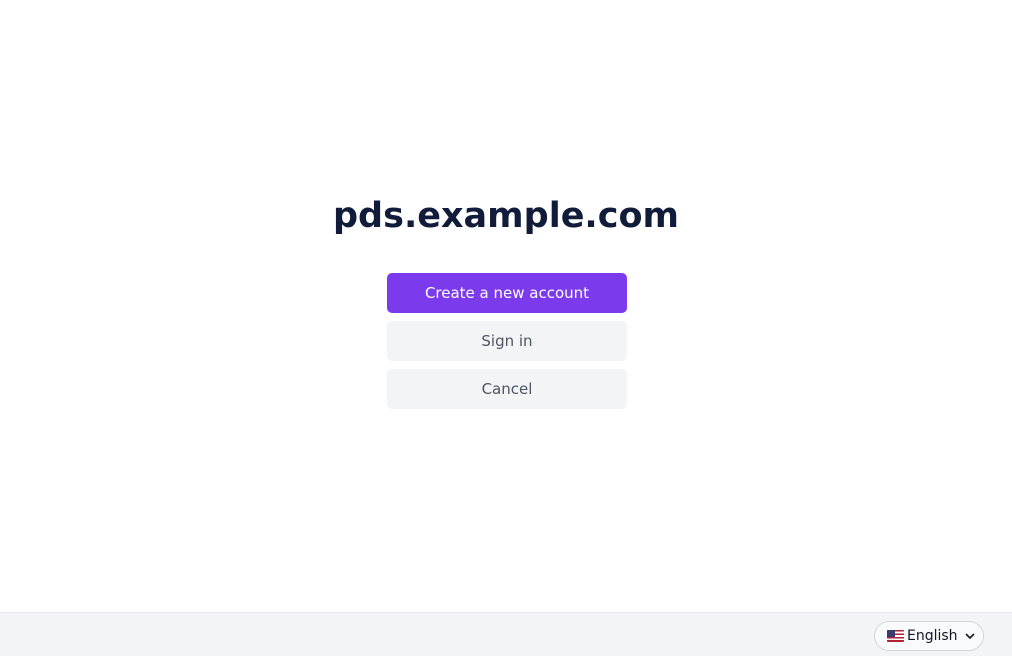  I want to click on language-select-label: English, so click(932, 636).